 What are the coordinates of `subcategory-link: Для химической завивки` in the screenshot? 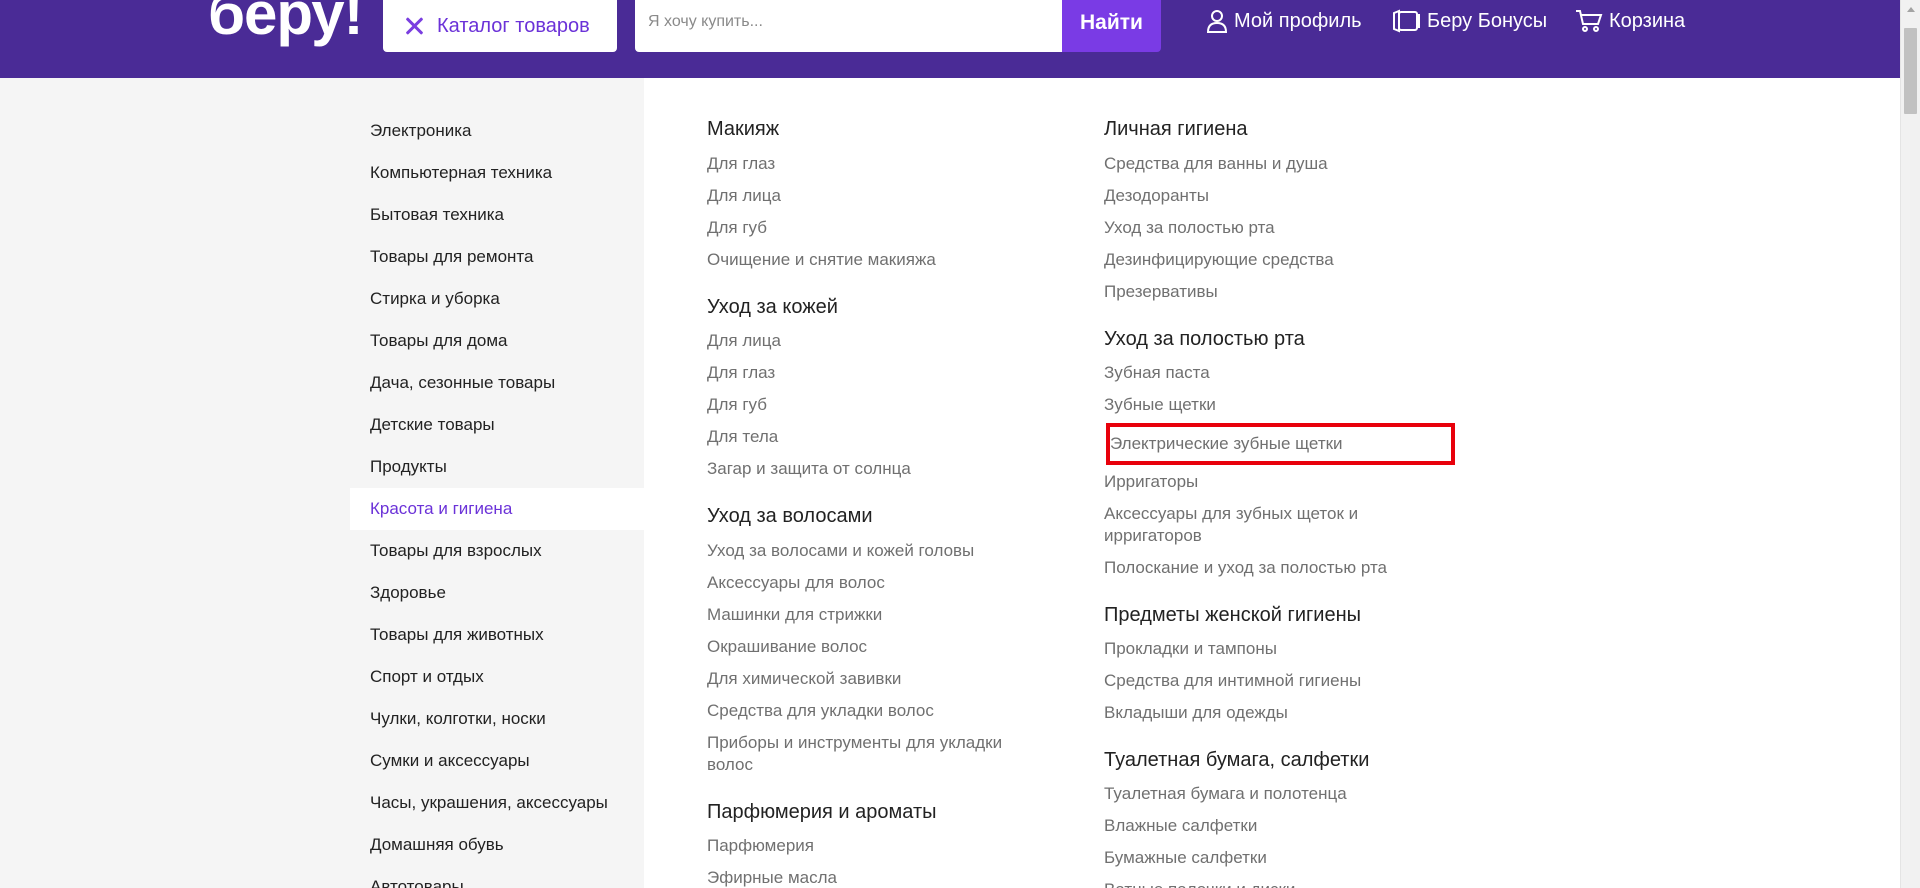 It's located at (804, 679).